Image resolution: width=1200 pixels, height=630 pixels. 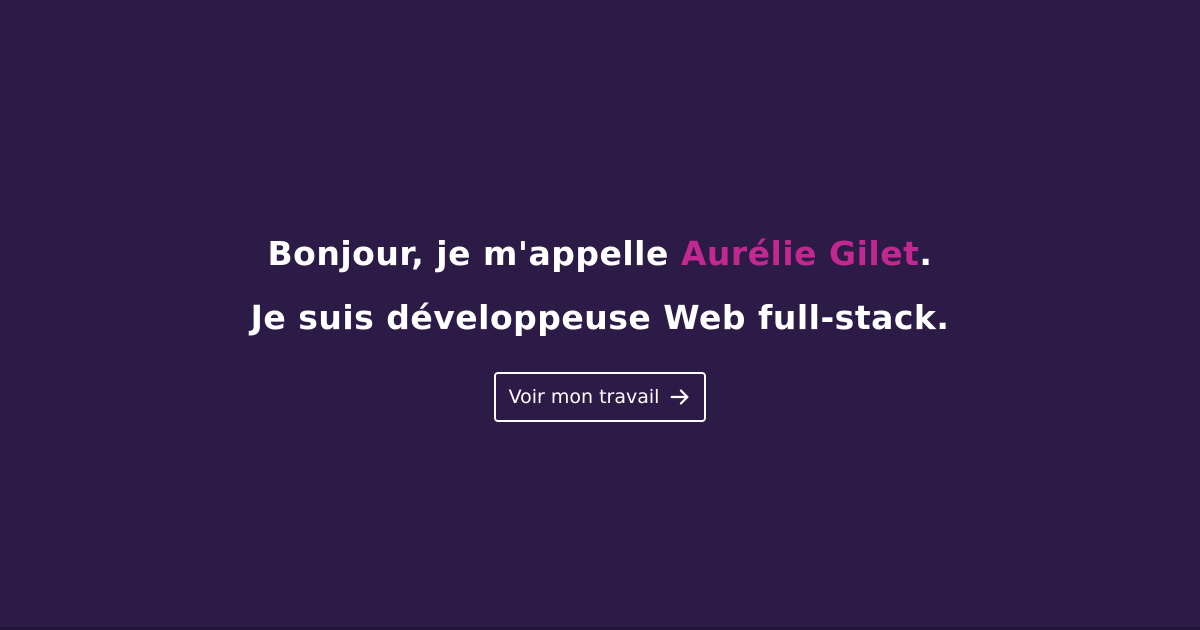 I want to click on headline-line-2: Je suis développeuse Web full-stack., so click(x=600, y=317).